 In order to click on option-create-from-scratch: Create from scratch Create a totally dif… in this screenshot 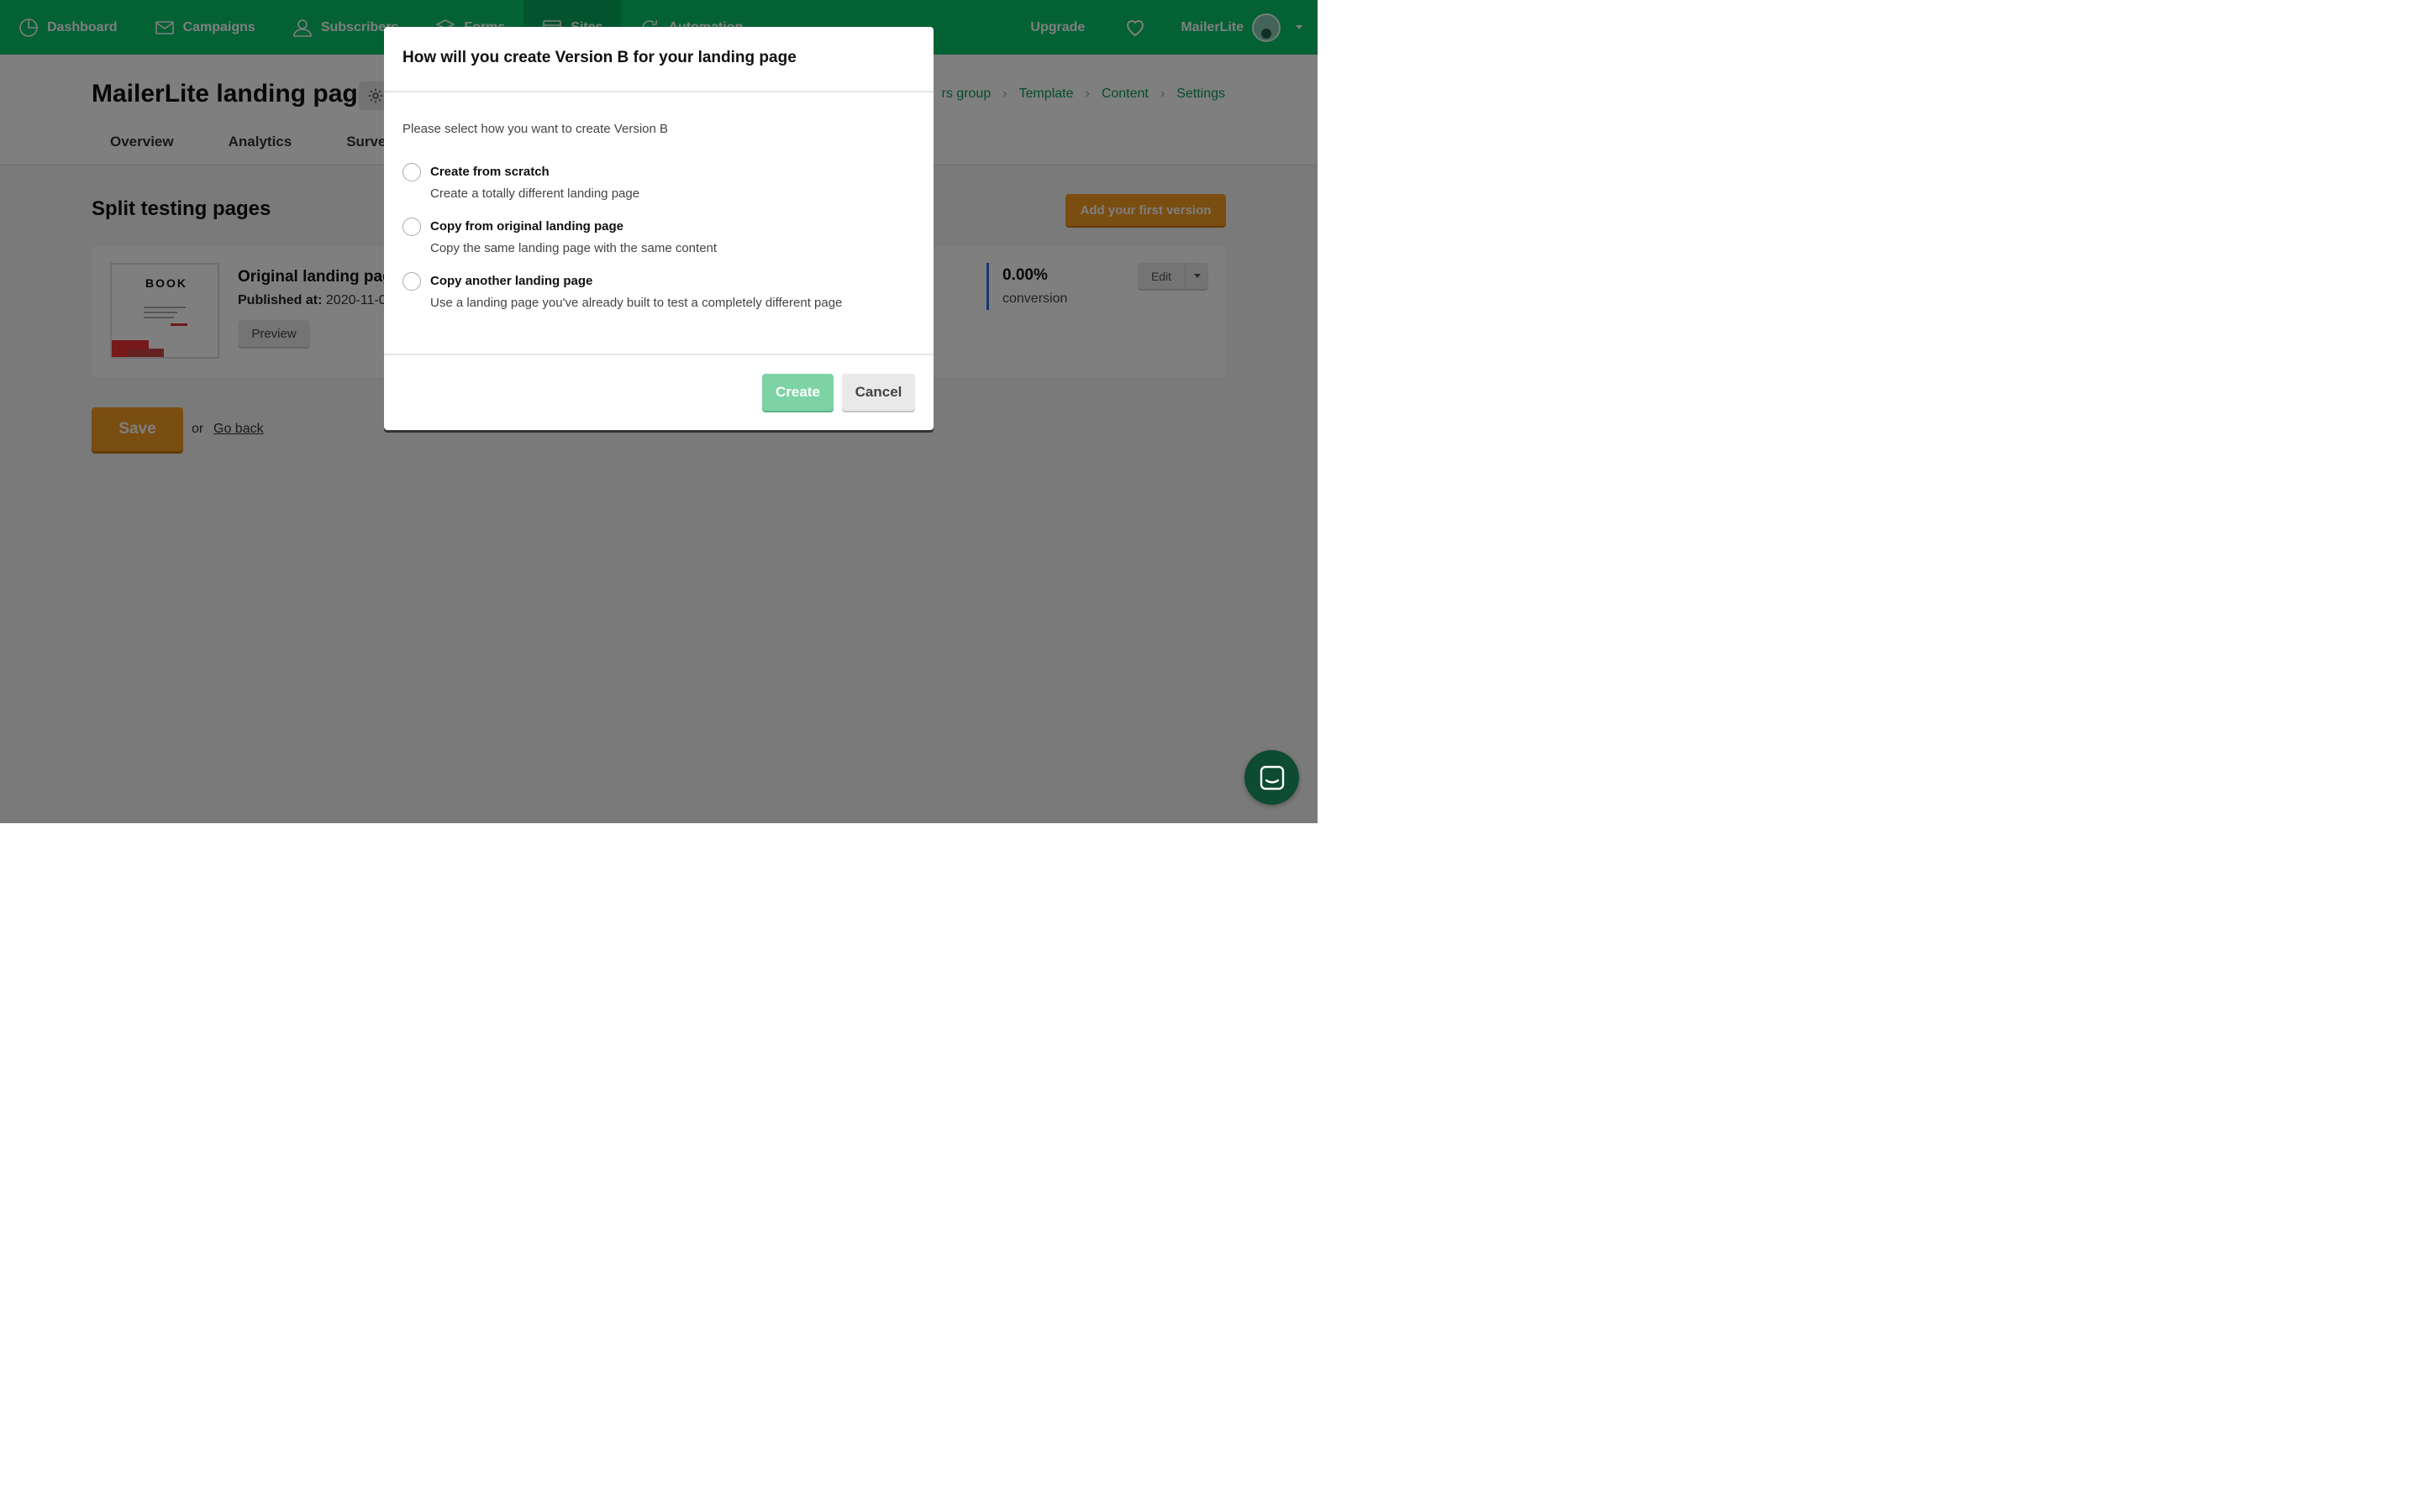, I will do `click(658, 186)`.